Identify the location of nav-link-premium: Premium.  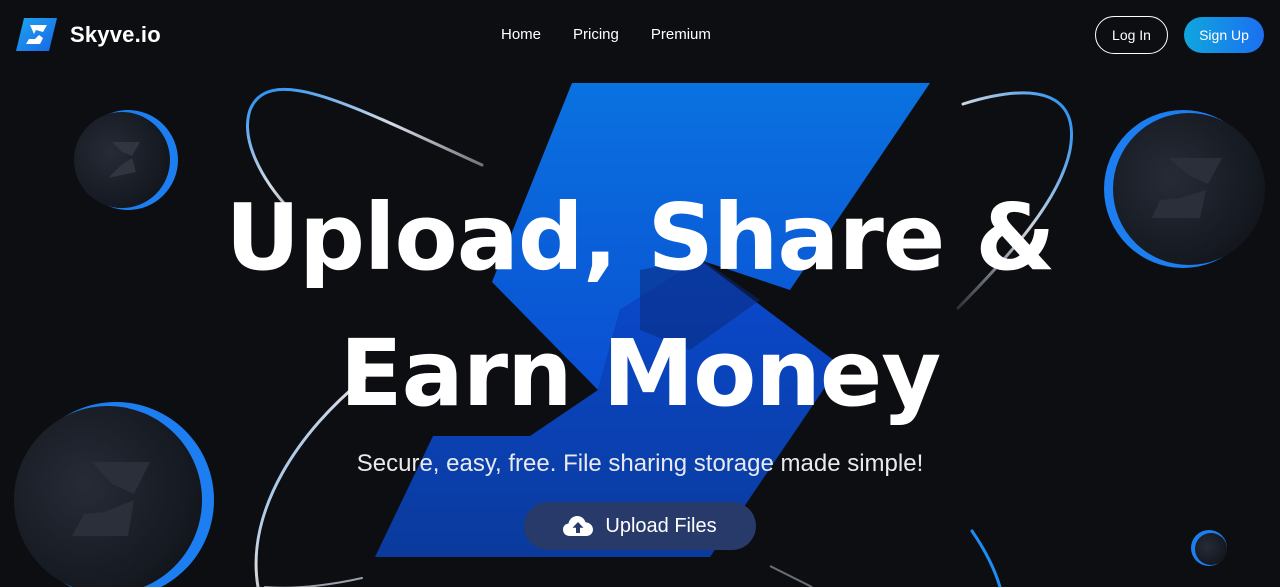
(681, 34).